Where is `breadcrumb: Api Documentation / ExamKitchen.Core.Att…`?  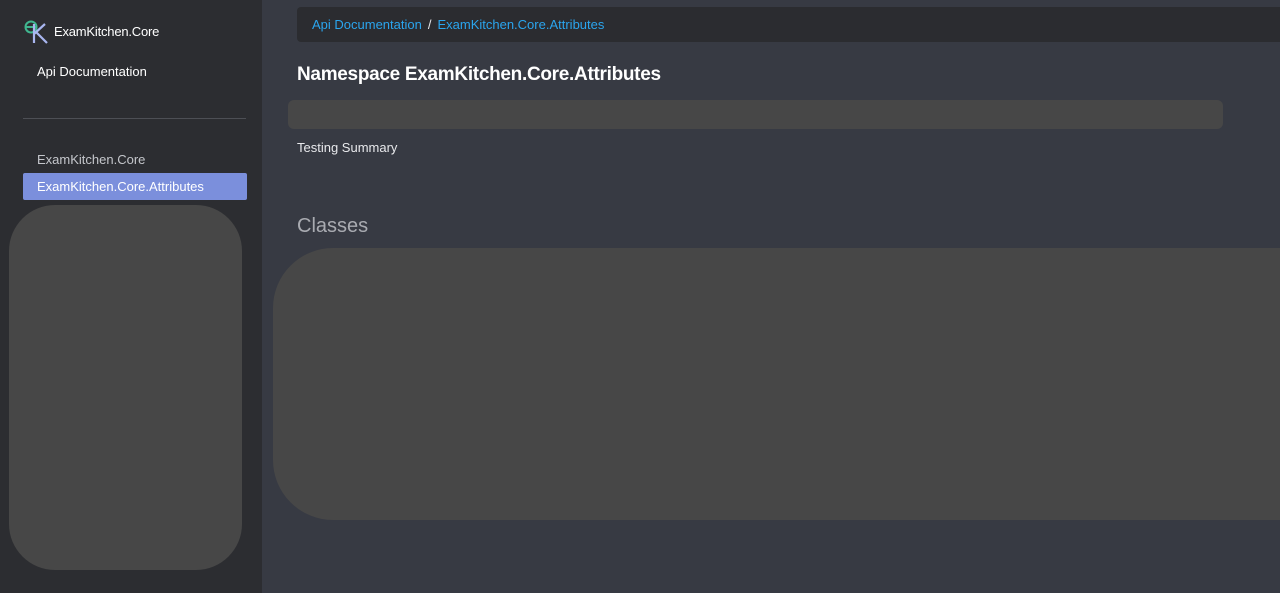
breadcrumb: Api Documentation / ExamKitchen.Core.Att… is located at coordinates (788, 24).